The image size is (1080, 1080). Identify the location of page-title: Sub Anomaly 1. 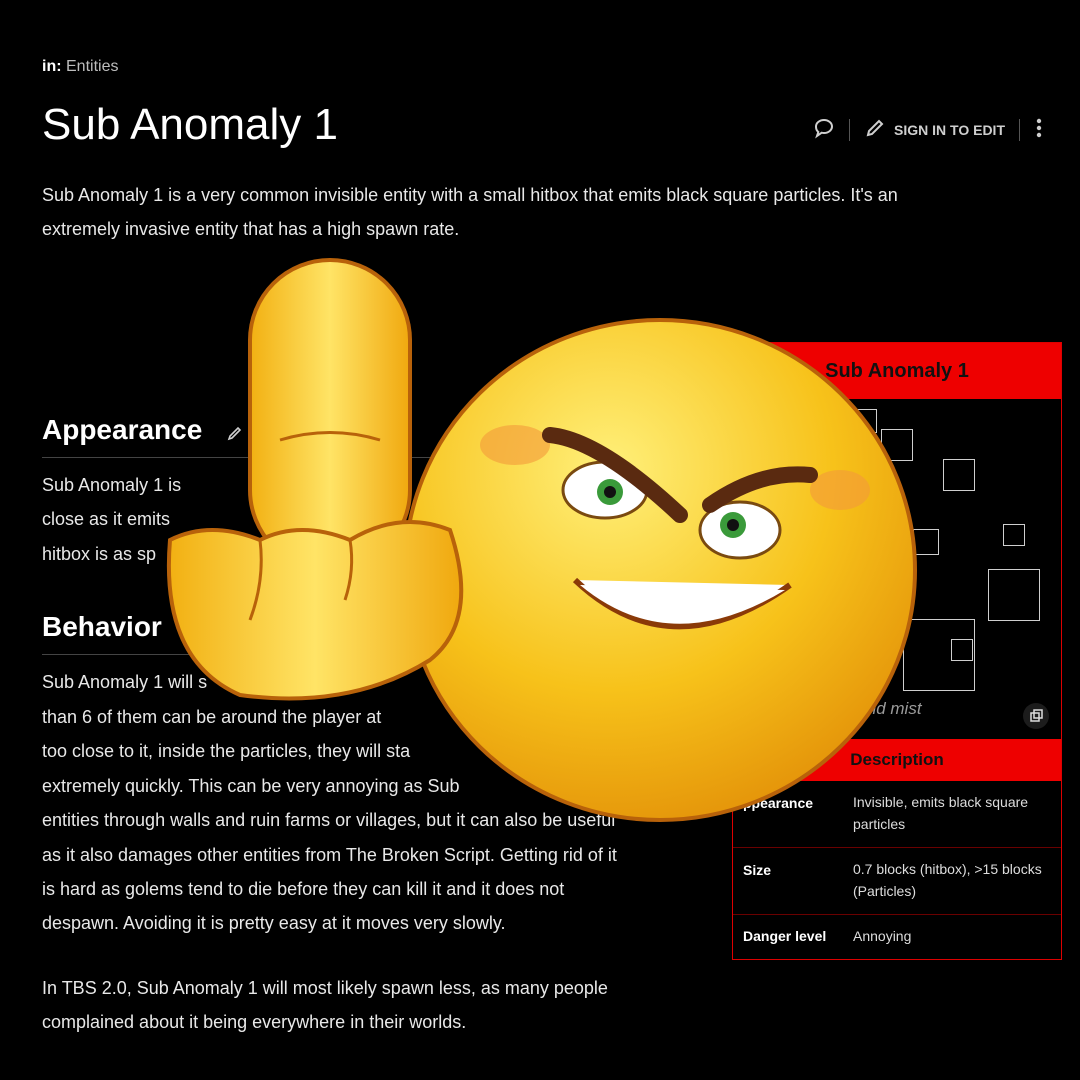
(190, 124).